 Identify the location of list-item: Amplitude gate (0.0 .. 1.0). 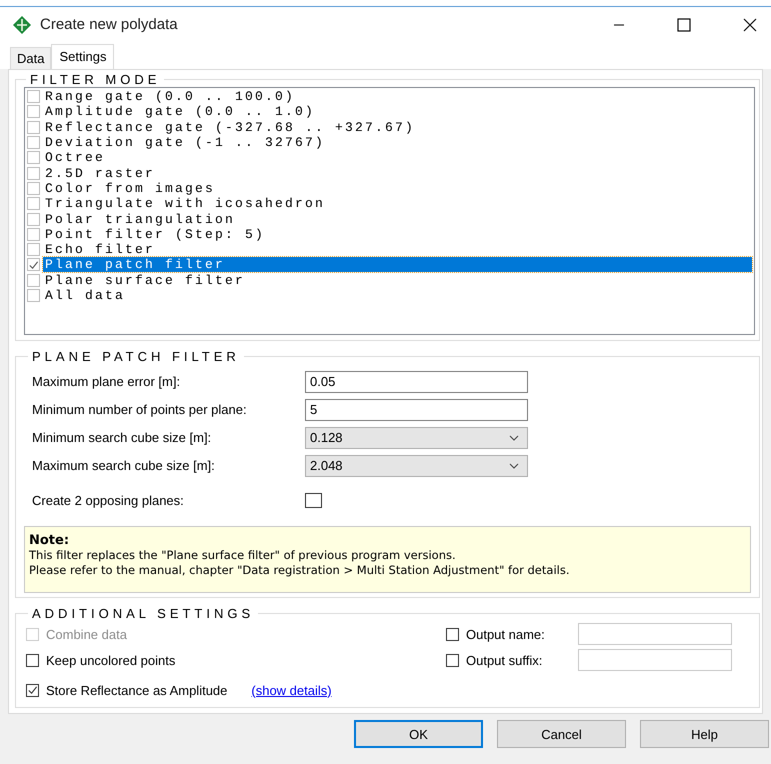
(397, 112).